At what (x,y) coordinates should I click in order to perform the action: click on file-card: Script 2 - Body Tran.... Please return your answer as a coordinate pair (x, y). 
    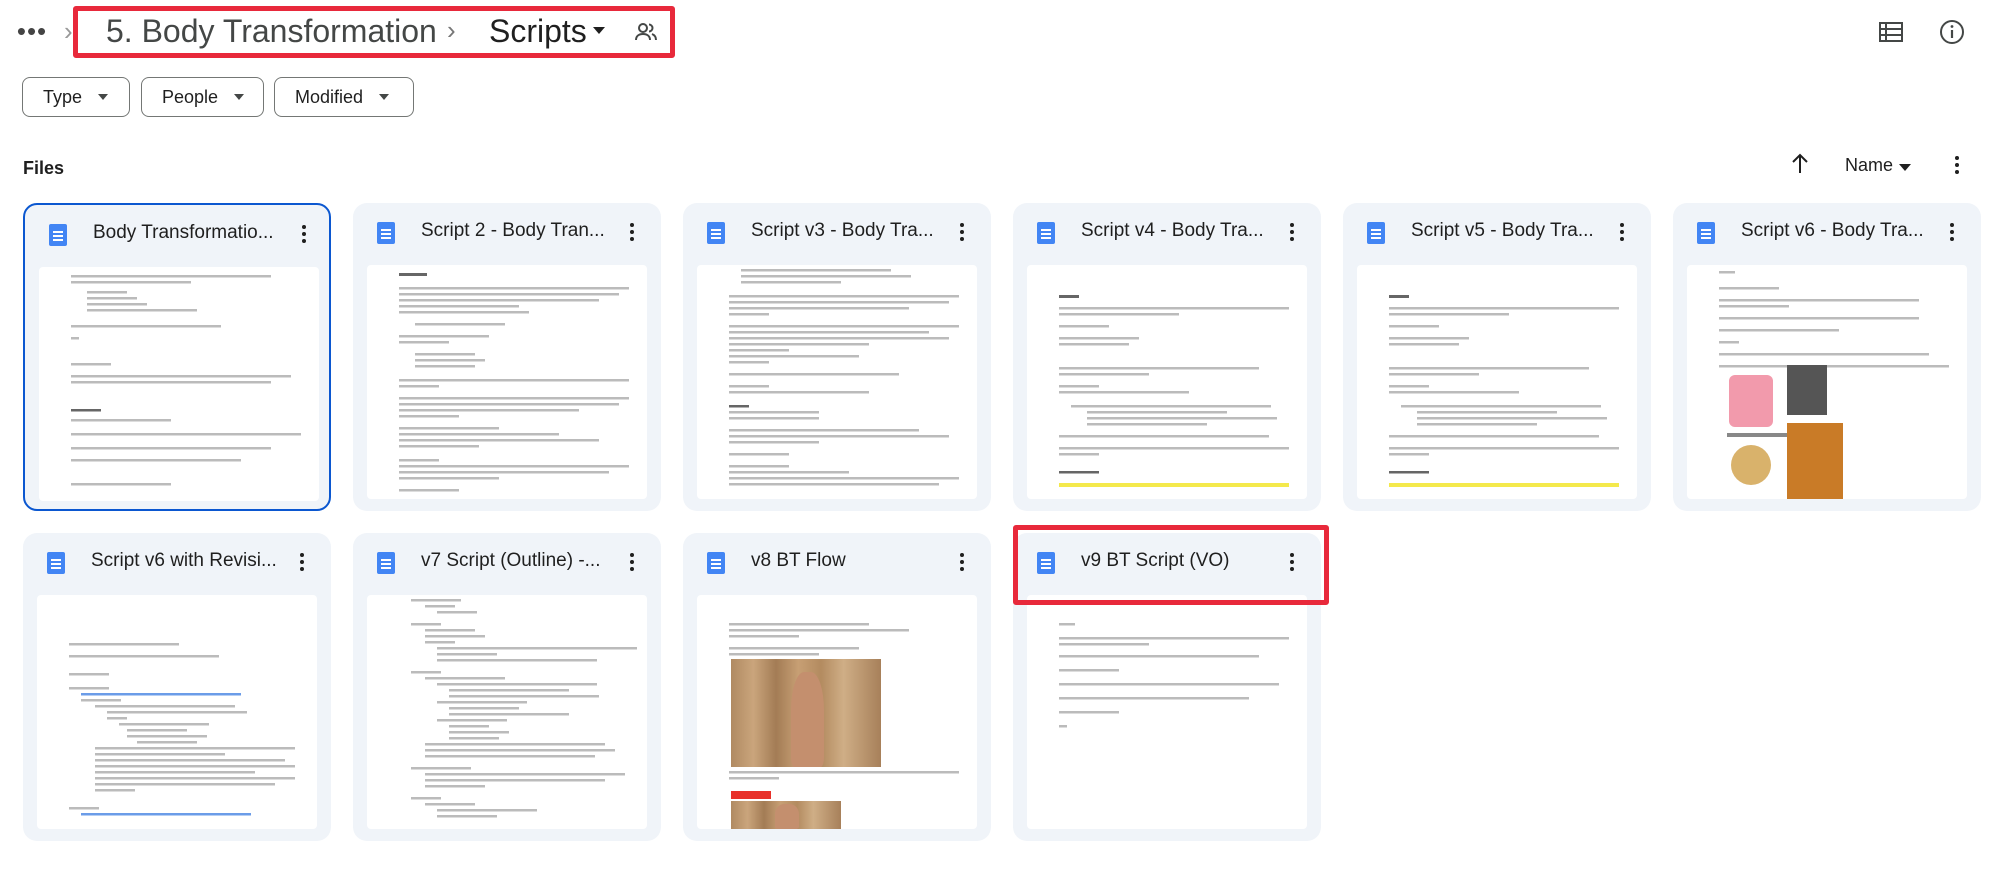
    Looking at the image, I should click on (507, 357).